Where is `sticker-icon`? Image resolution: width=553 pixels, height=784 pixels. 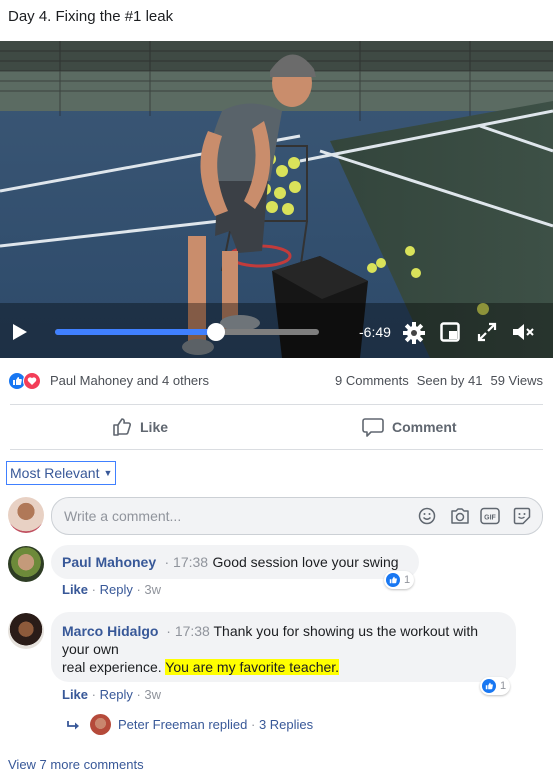 sticker-icon is located at coordinates (522, 518).